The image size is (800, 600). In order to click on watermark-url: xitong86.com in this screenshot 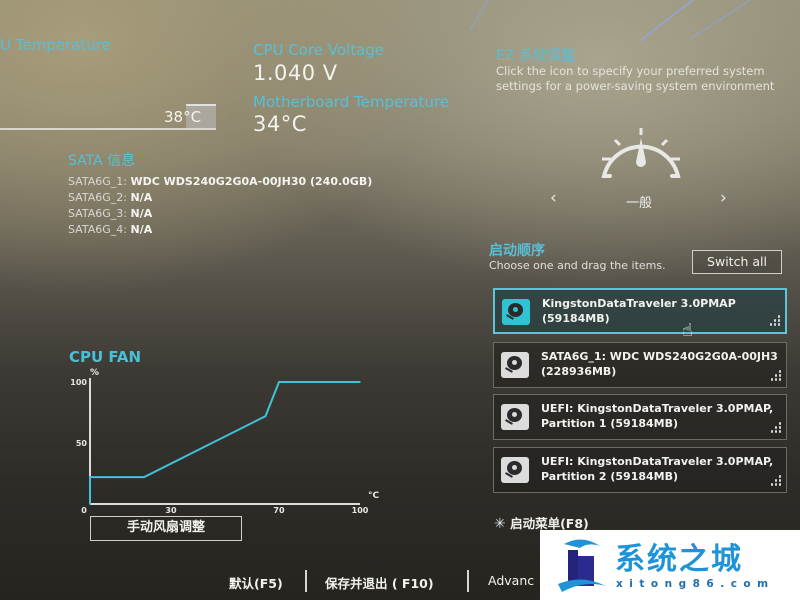, I will do `click(695, 584)`.